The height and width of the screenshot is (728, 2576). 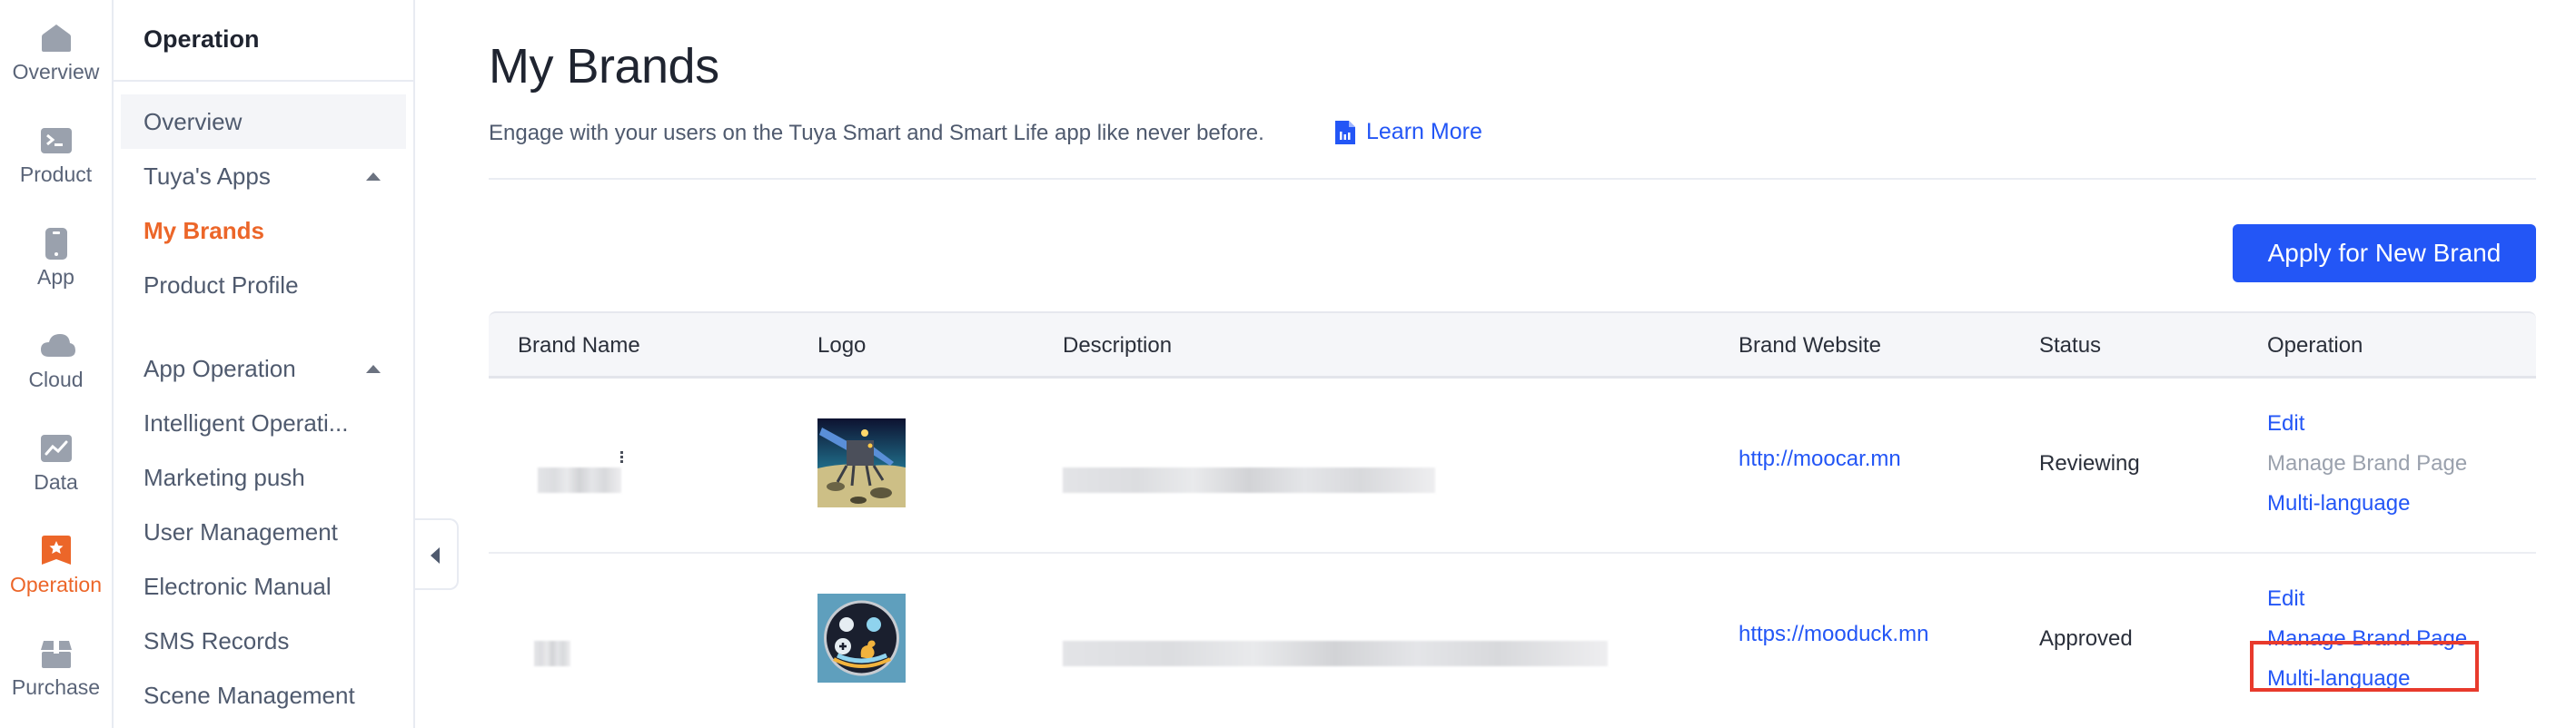 I want to click on column-header-status: Status, so click(x=2070, y=345).